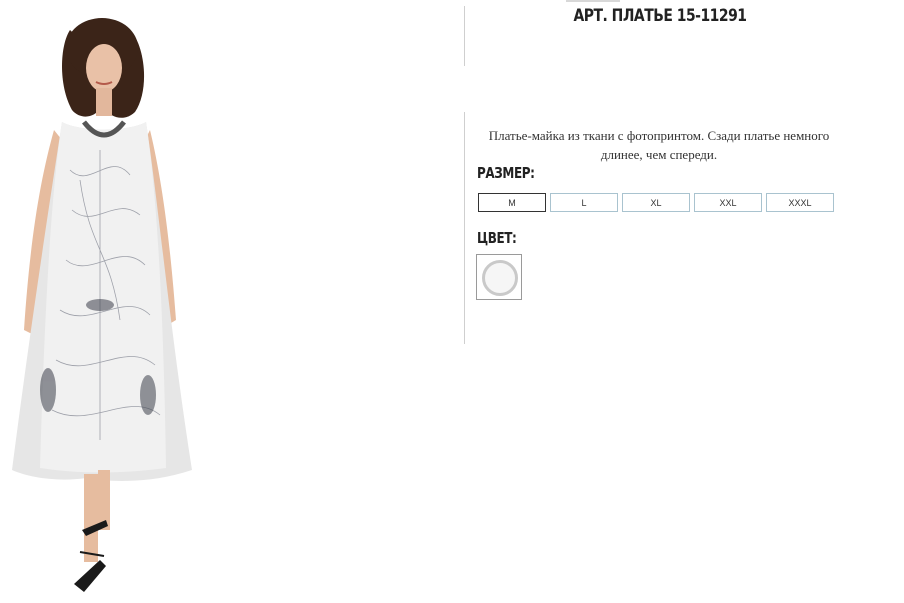 The image size is (904, 603). I want to click on color-swatch, so click(499, 277).